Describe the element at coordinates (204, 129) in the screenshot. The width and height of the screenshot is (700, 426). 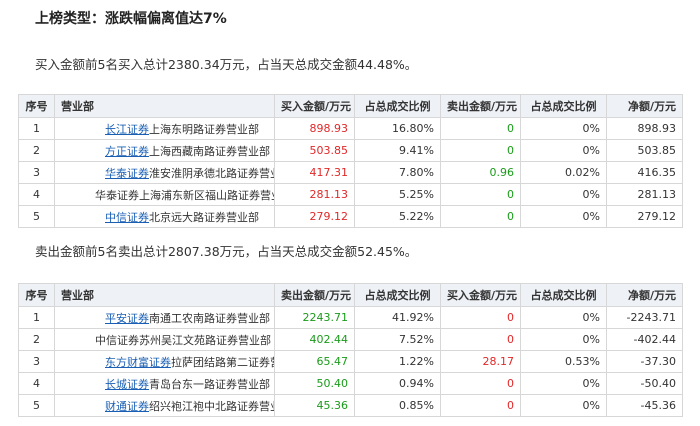
I see `branch-name: 上海东明路证券营业部` at that location.